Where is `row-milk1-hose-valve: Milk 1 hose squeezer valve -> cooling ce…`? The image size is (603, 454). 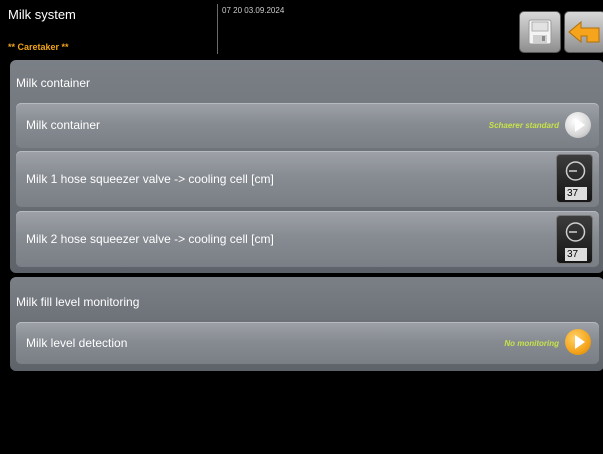
row-milk1-hose-valve: Milk 1 hose squeezer valve -> cooling ce… is located at coordinates (307, 179).